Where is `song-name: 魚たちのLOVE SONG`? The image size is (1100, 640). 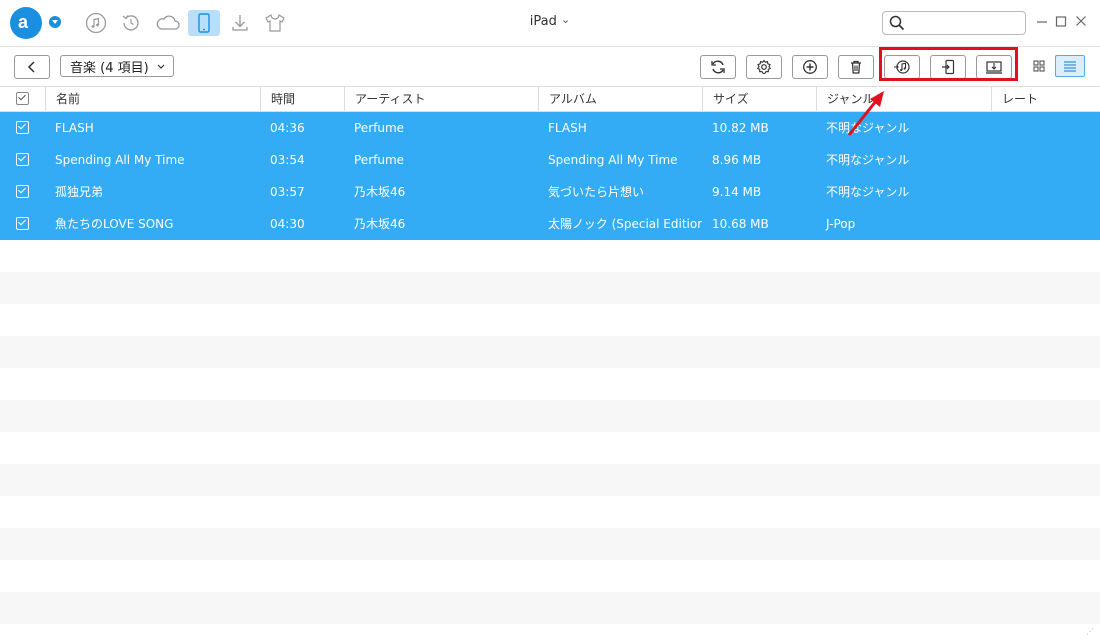
song-name: 魚たちのLOVE SONG is located at coordinates (114, 224).